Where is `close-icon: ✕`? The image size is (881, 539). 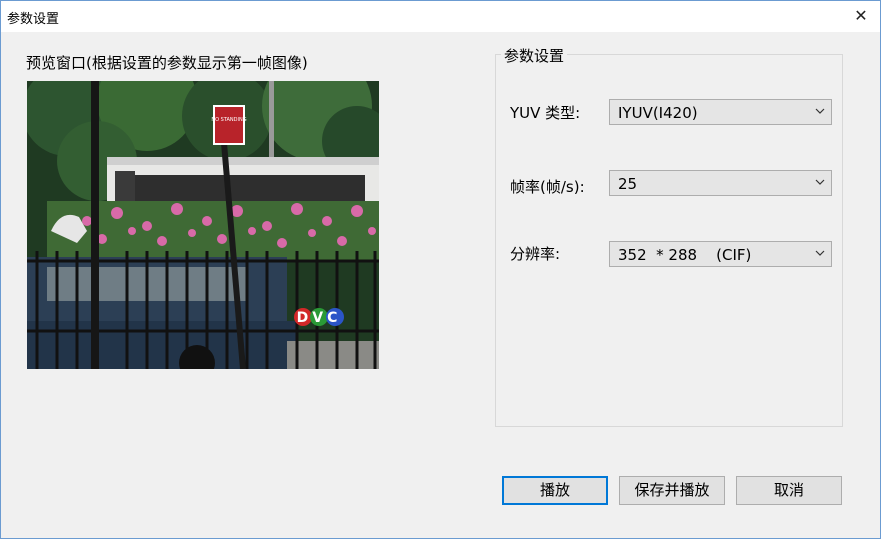 close-icon: ✕ is located at coordinates (861, 16).